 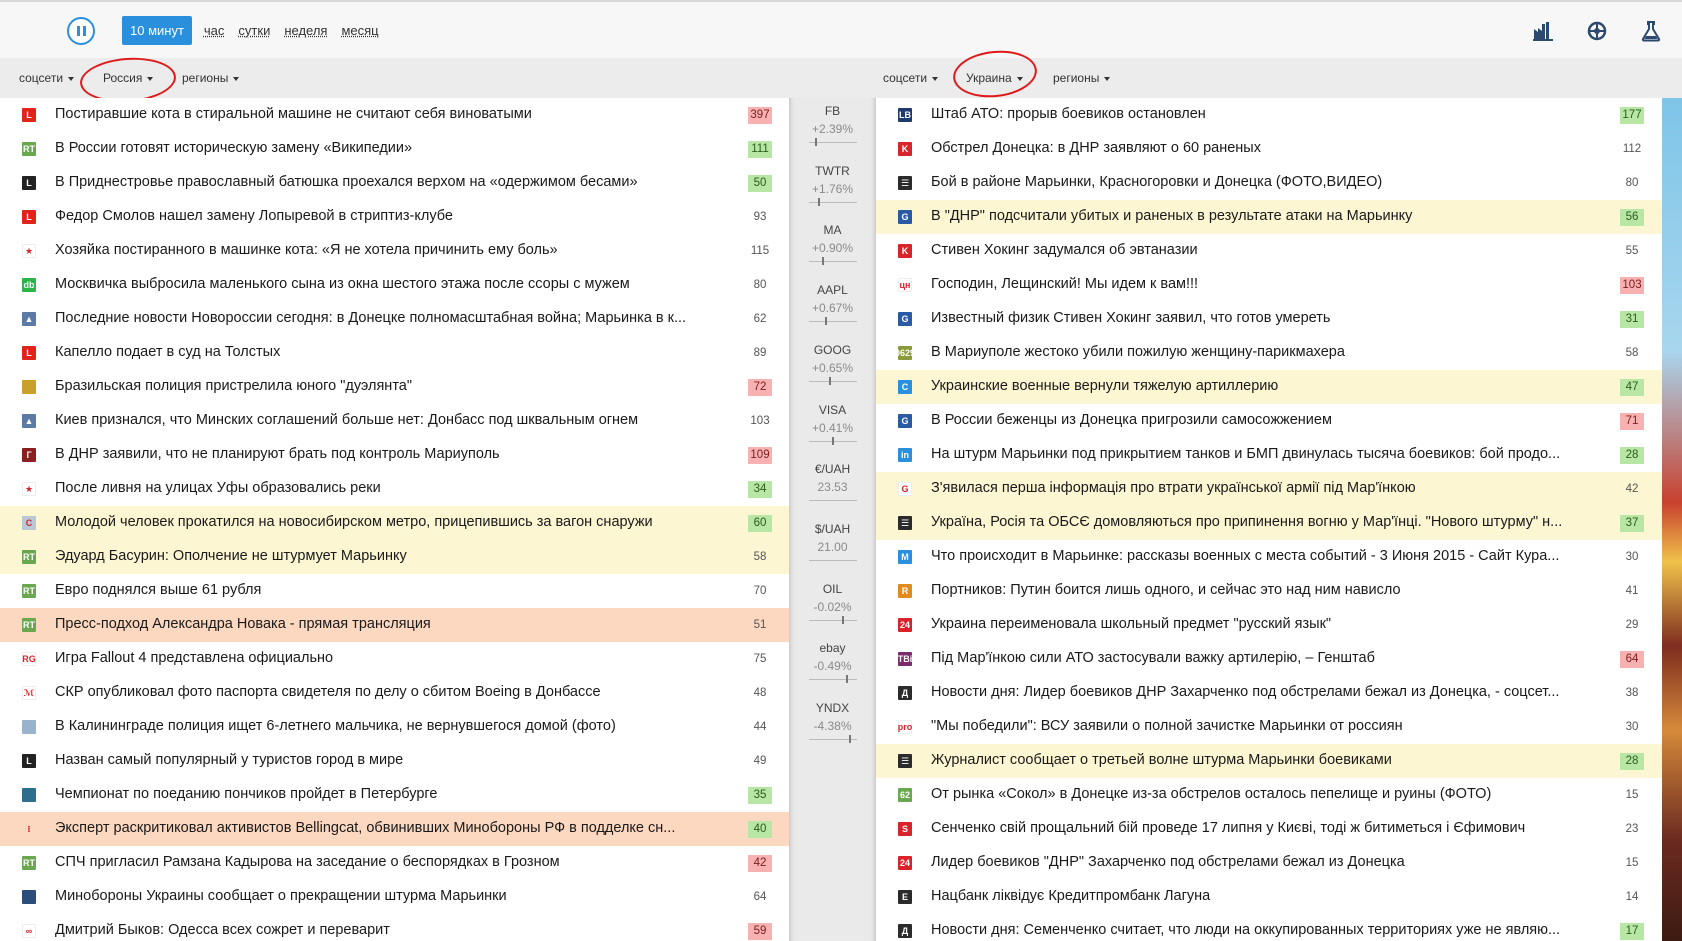 I want to click on ticker-item: VISA +0.41%, so click(x=832, y=429).